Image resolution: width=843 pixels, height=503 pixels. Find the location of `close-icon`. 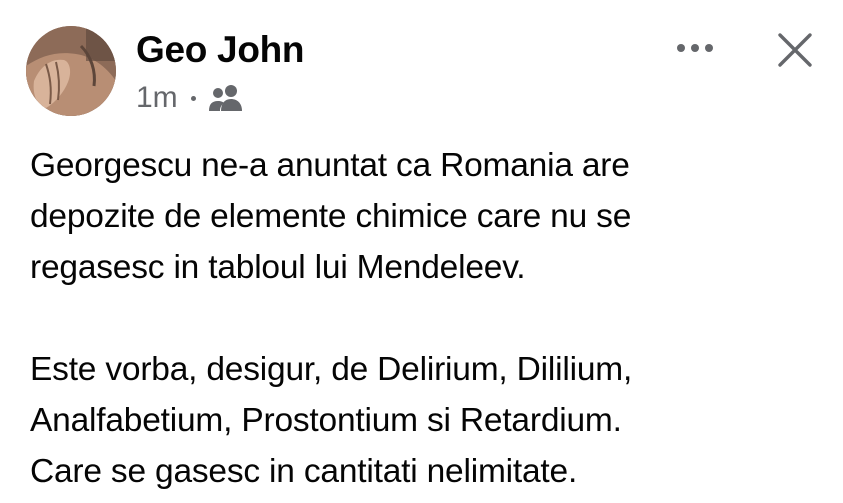

close-icon is located at coordinates (795, 50).